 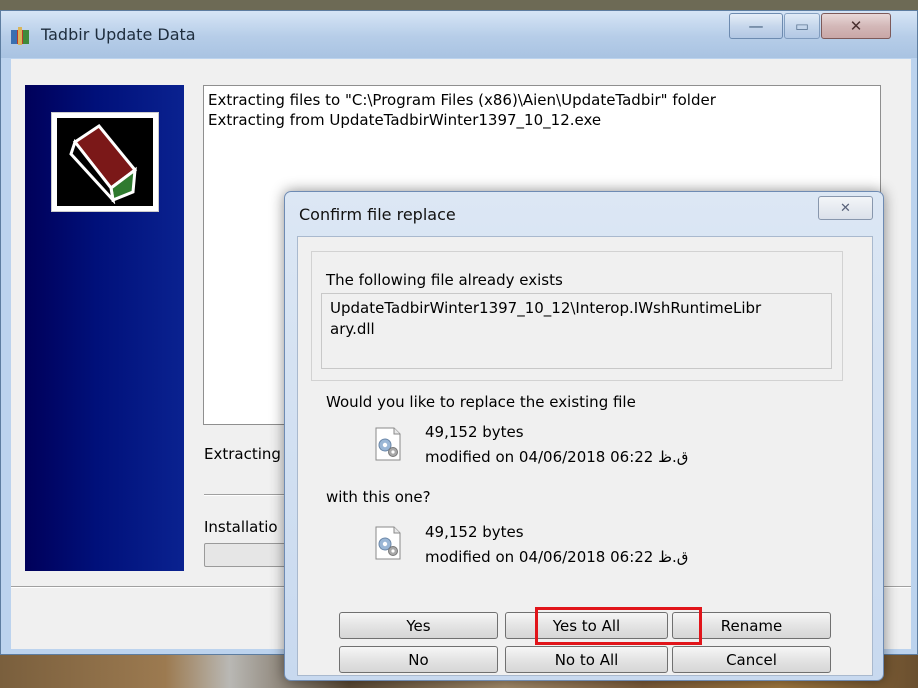 What do you see at coordinates (618, 626) in the screenshot?
I see `highlight-box` at bounding box center [618, 626].